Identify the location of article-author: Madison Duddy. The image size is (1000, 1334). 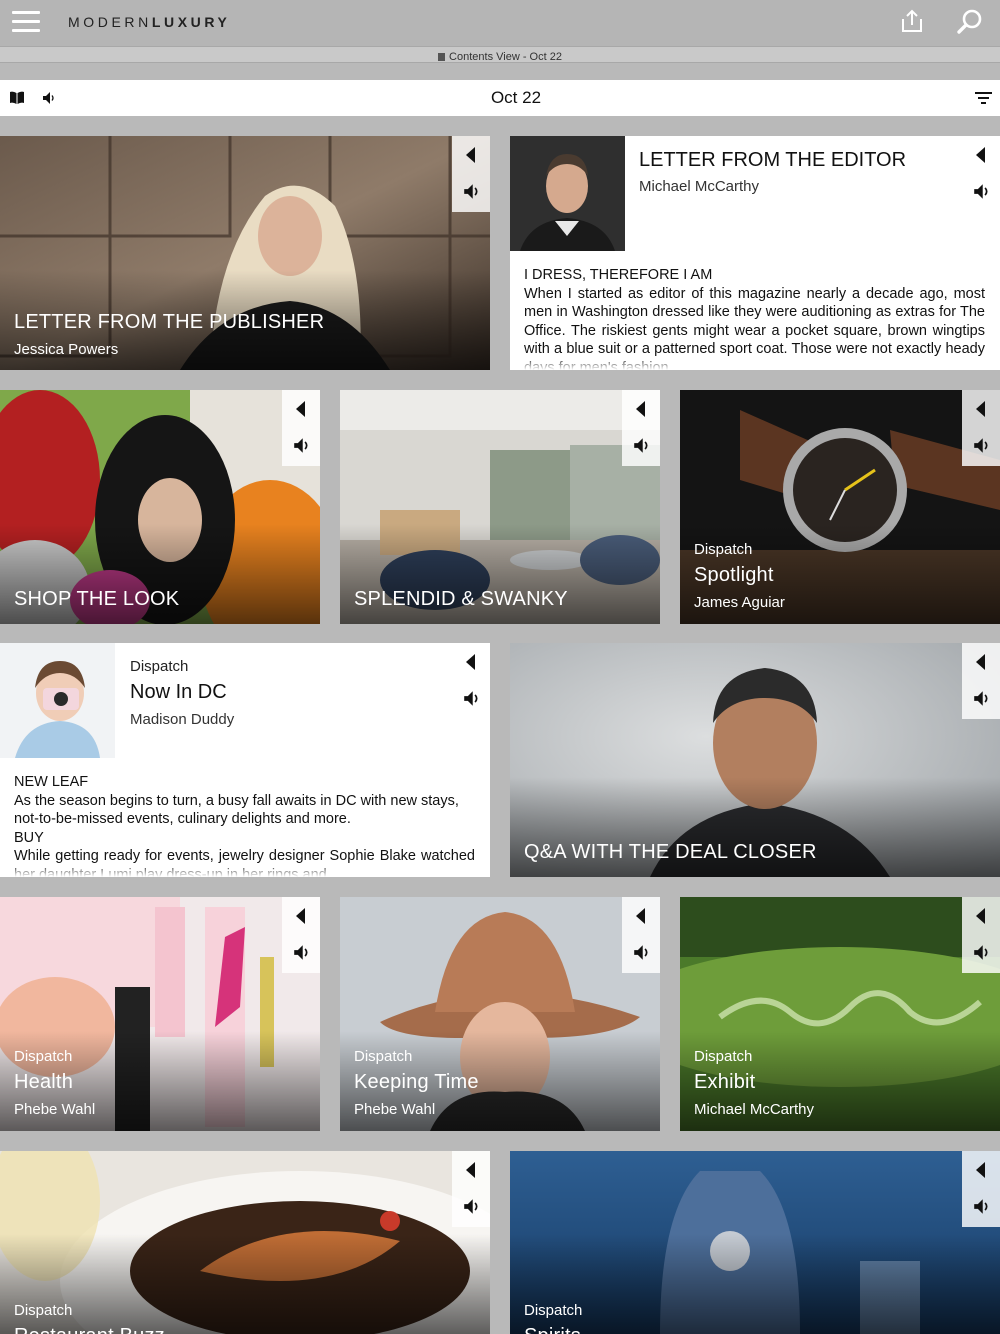
(182, 719).